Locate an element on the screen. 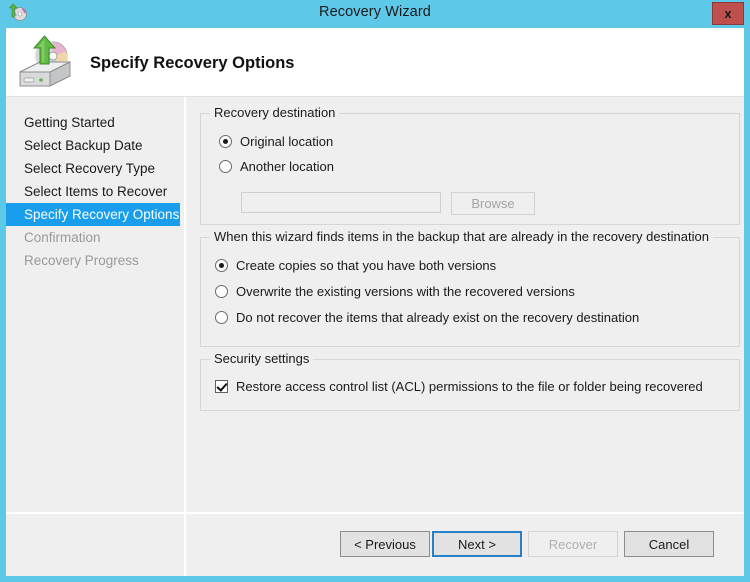 The image size is (750, 582). previous-button: < Previous is located at coordinates (385, 544).